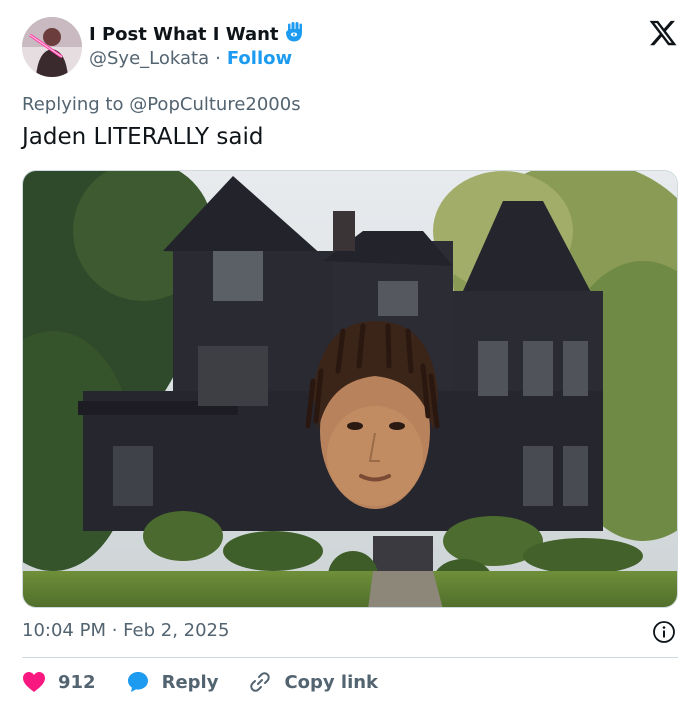 The width and height of the screenshot is (700, 710). I want to click on copy-link-button: Copy link, so click(313, 682).